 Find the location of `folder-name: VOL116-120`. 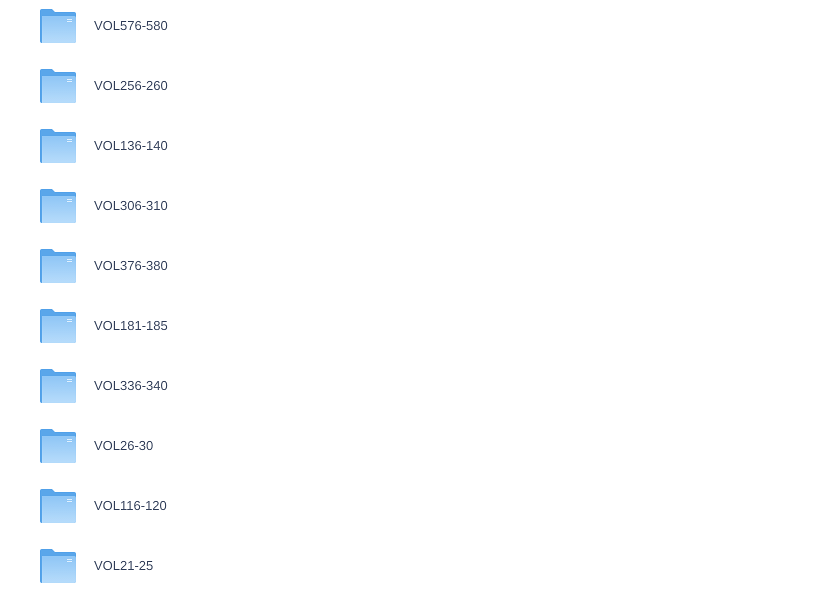

folder-name: VOL116-120 is located at coordinates (130, 506).